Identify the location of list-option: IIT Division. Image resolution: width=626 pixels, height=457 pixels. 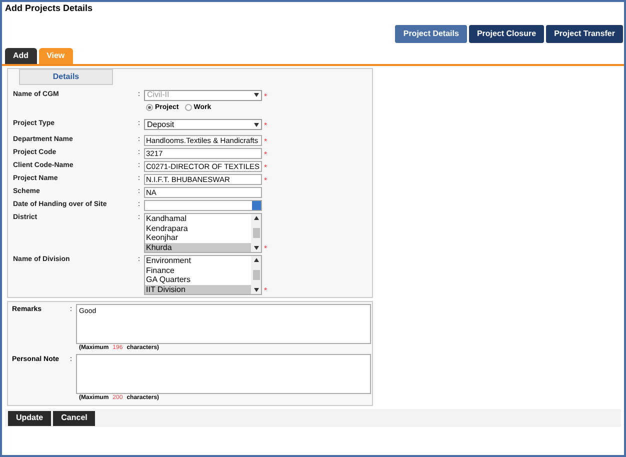
(198, 289).